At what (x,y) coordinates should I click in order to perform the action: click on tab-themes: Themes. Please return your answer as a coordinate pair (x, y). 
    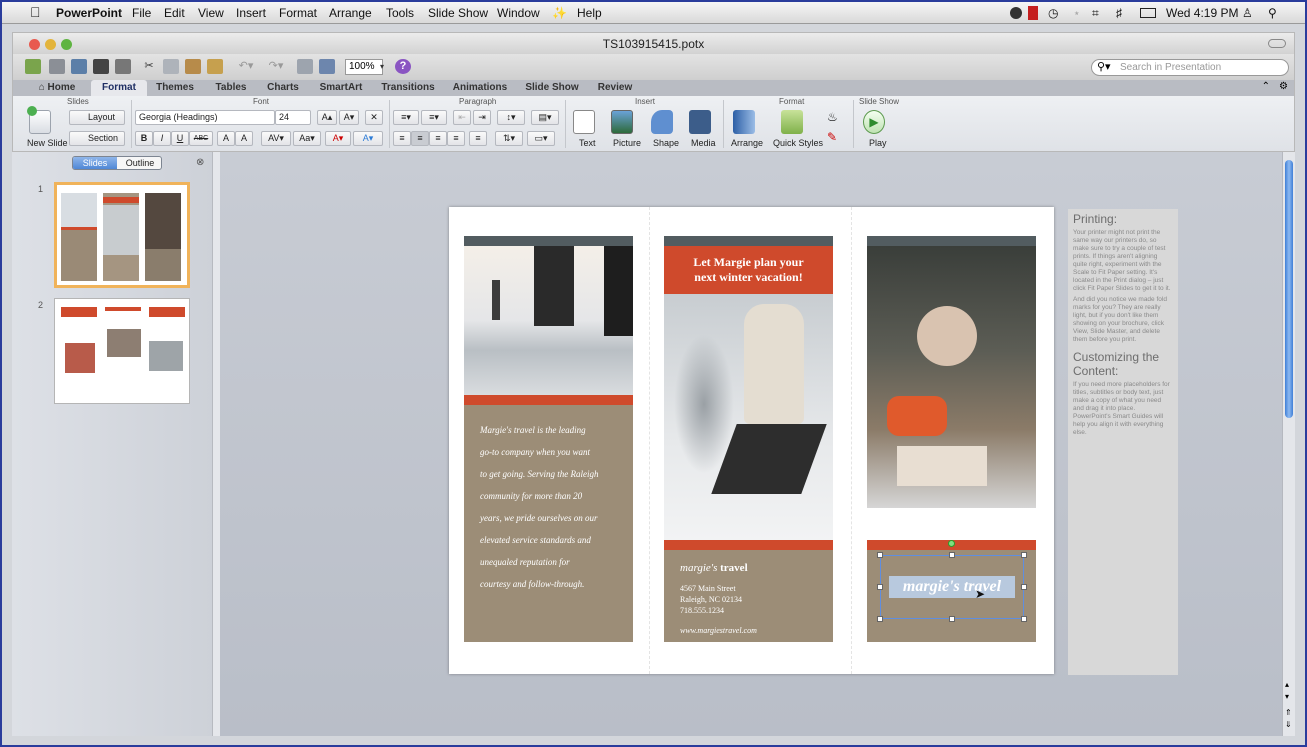
    Looking at the image, I should click on (175, 88).